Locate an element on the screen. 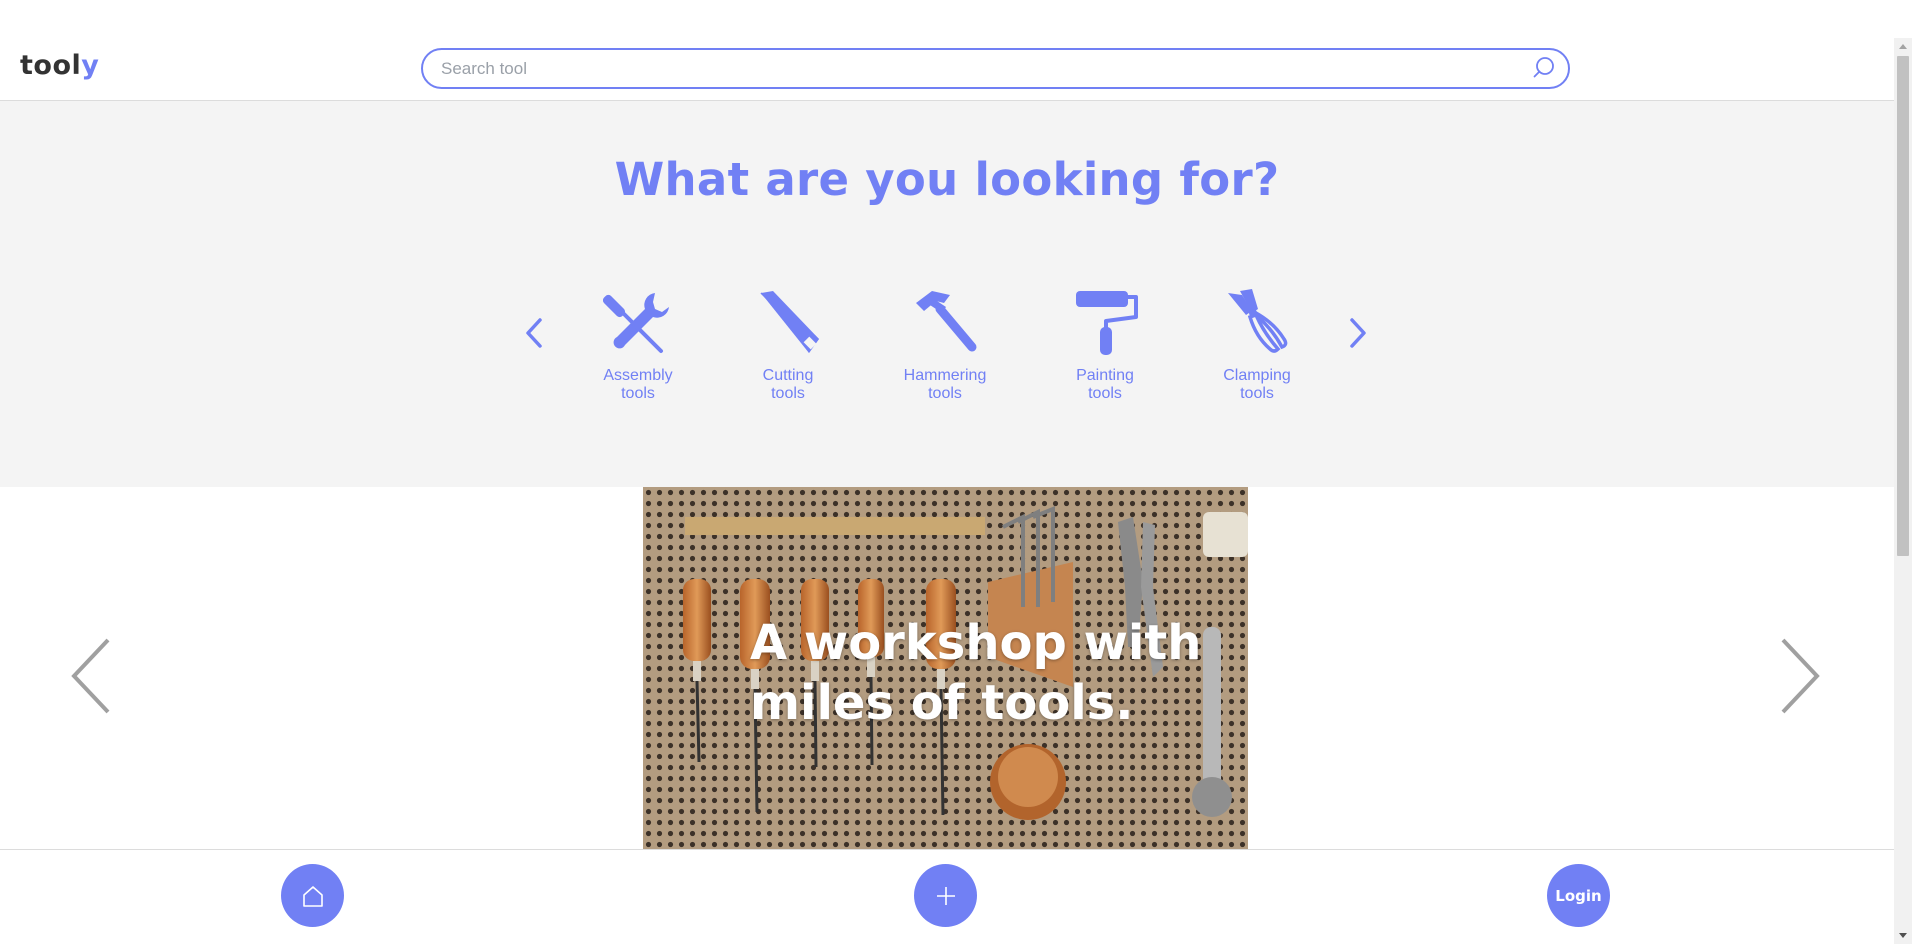 The width and height of the screenshot is (1912, 944). plus-icon is located at coordinates (945, 895).